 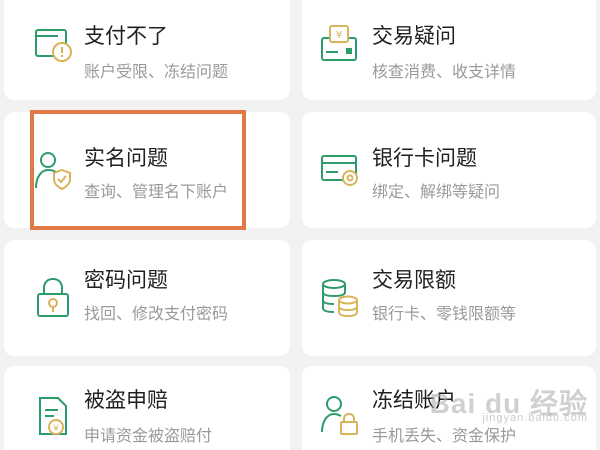 What do you see at coordinates (444, 313) in the screenshot?
I see `topic-subtitle: 银行卡、零钱限额等` at bounding box center [444, 313].